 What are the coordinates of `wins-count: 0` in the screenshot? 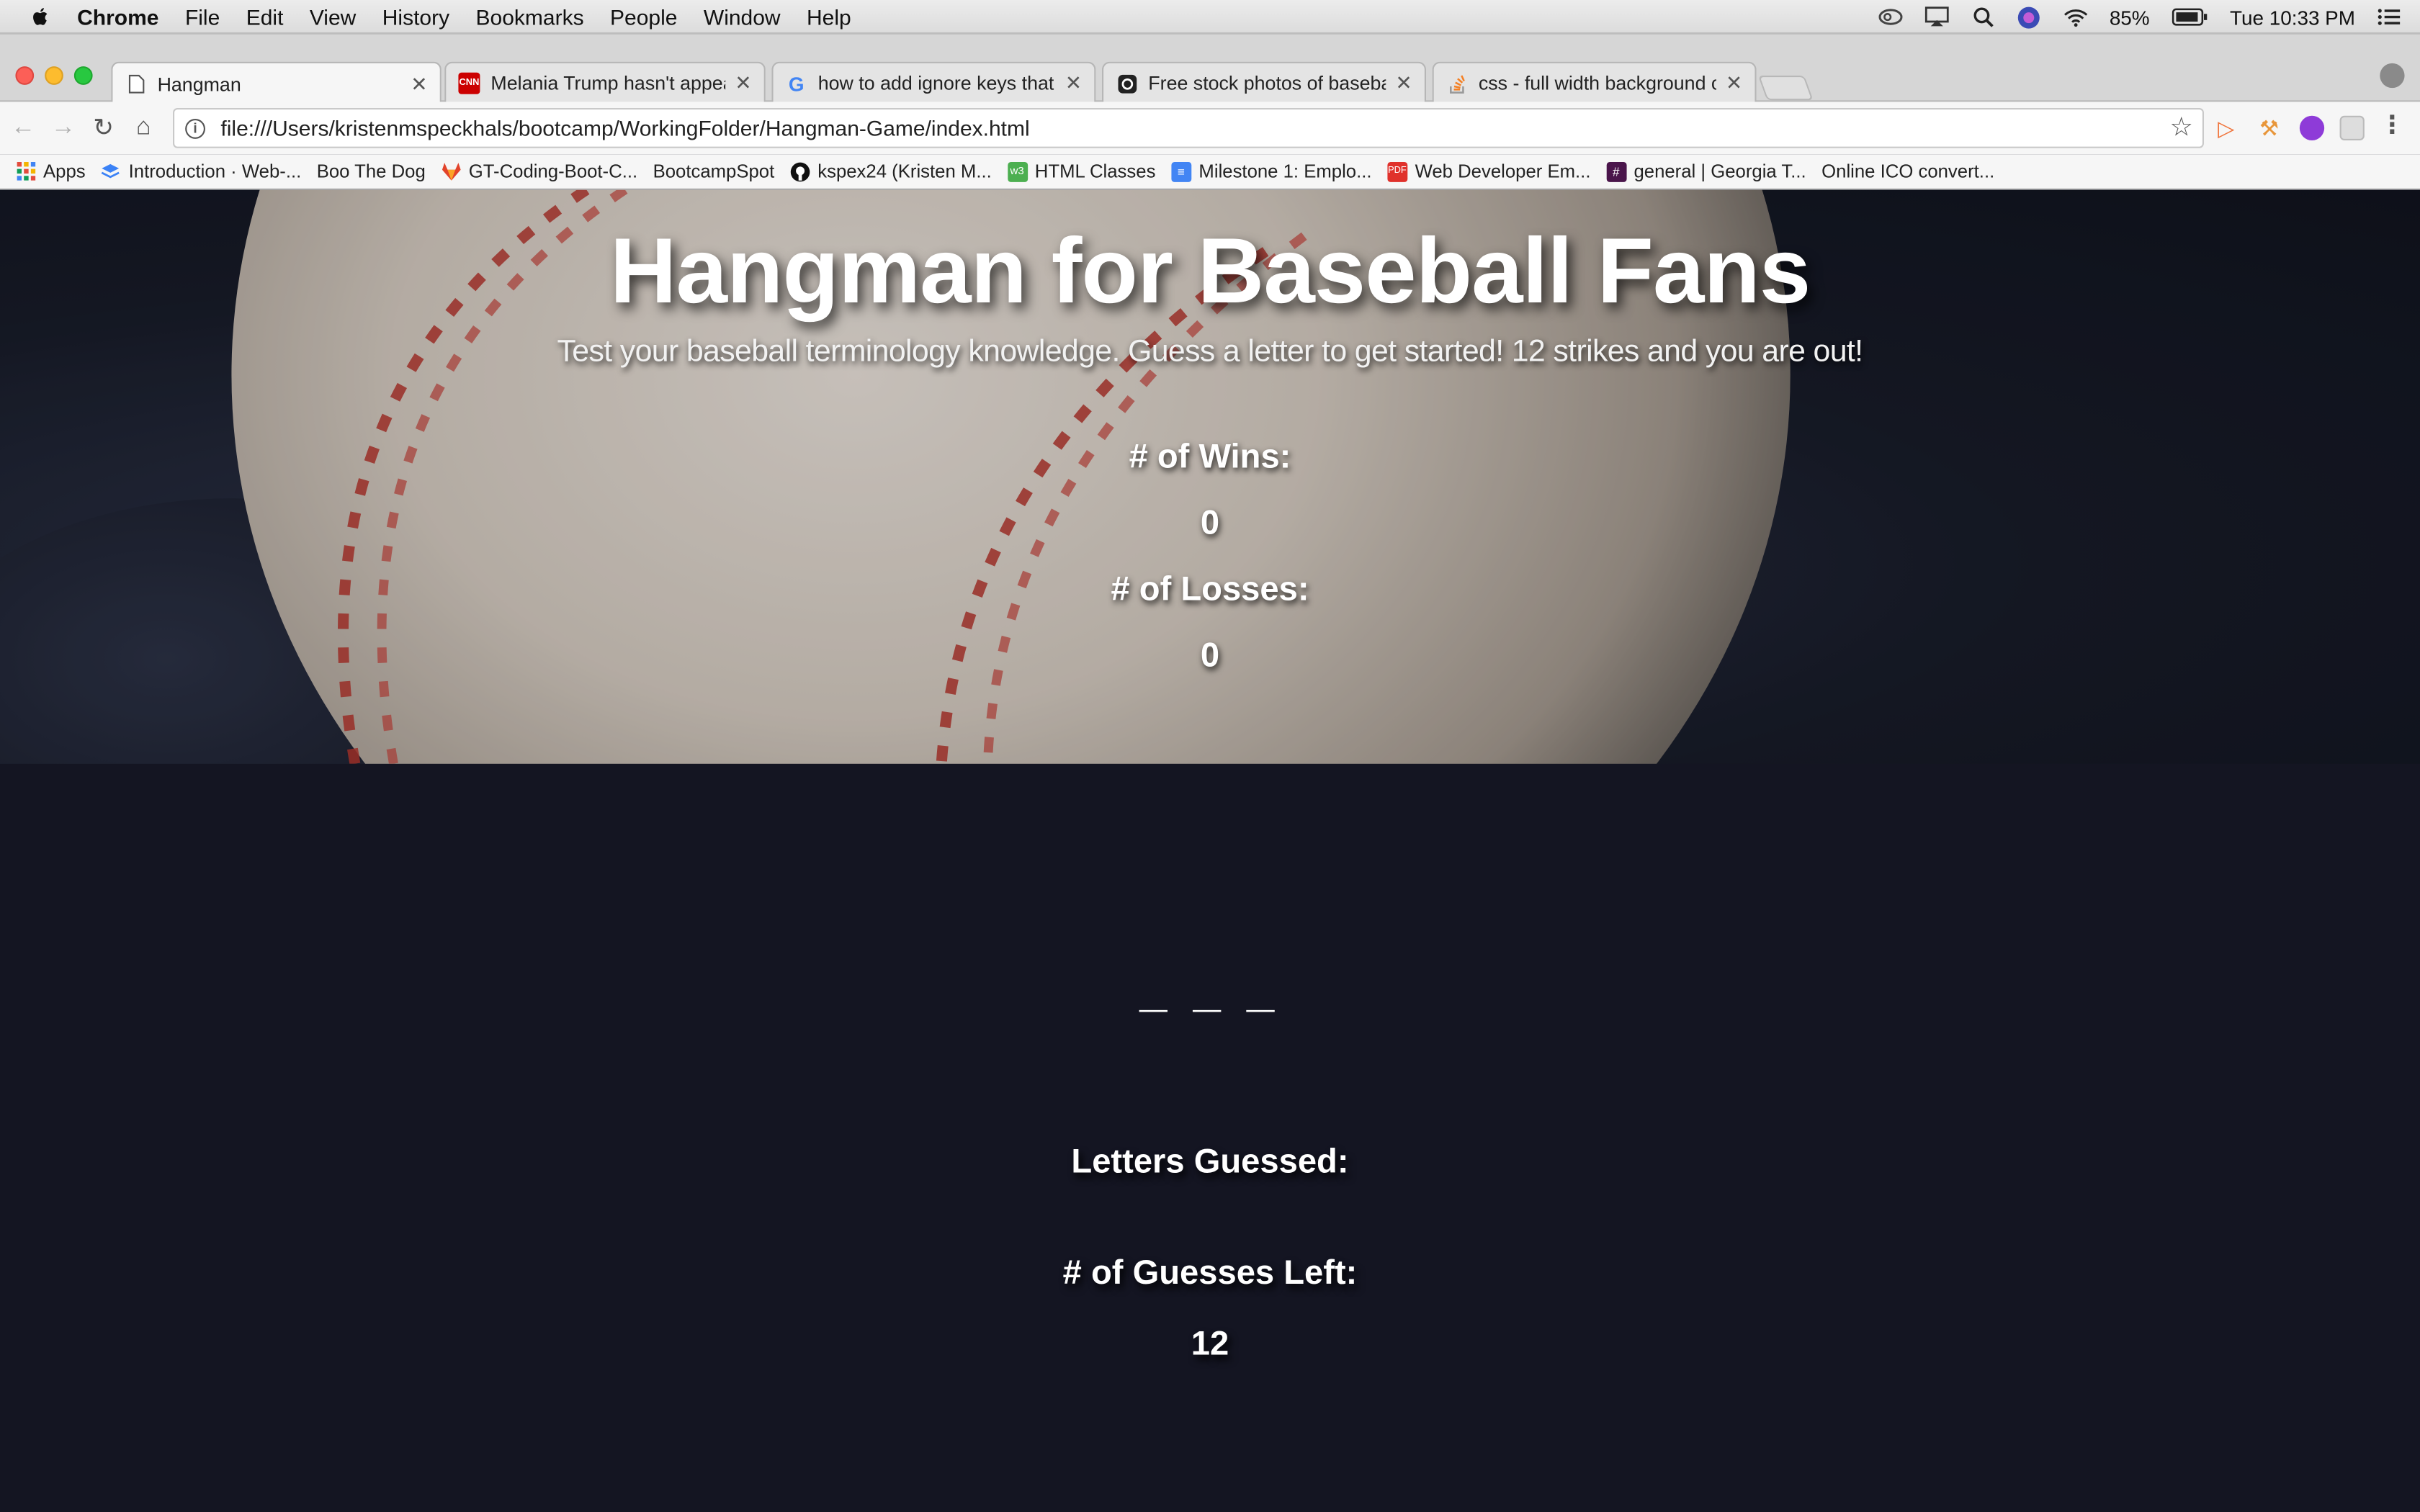 It's located at (1210, 522).